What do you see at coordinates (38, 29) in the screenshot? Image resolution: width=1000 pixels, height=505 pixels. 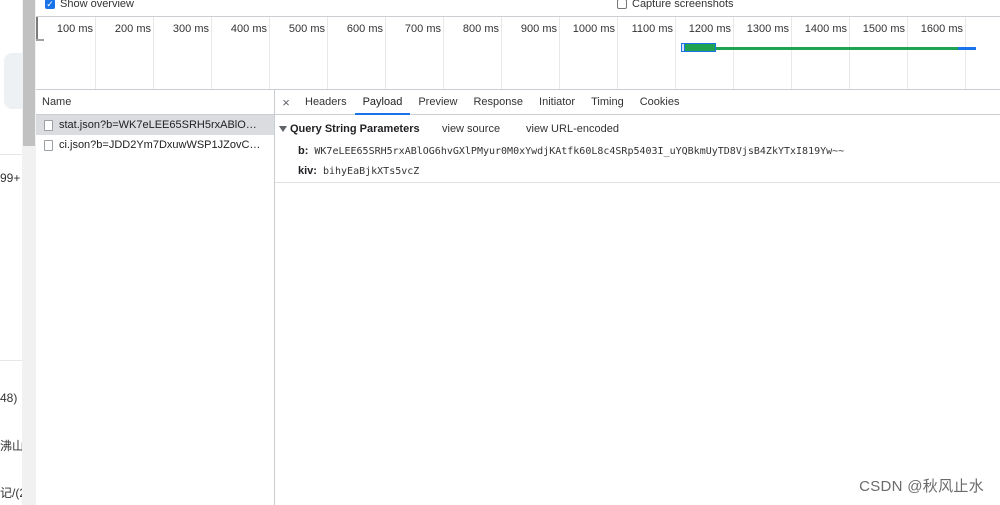 I see `overview-left-handle` at bounding box center [38, 29].